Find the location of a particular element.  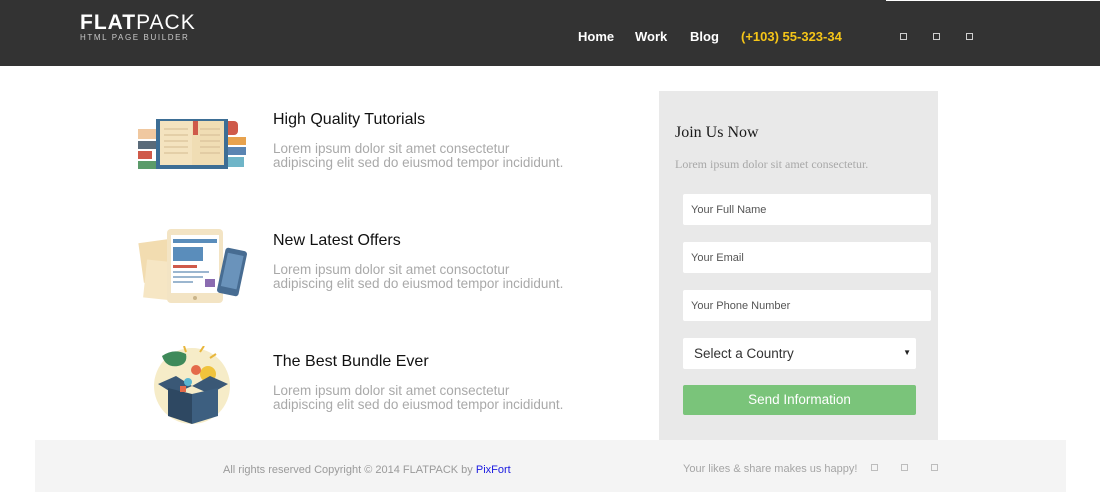

likes-share-text: Your likes & share makes us happy! is located at coordinates (770, 469).